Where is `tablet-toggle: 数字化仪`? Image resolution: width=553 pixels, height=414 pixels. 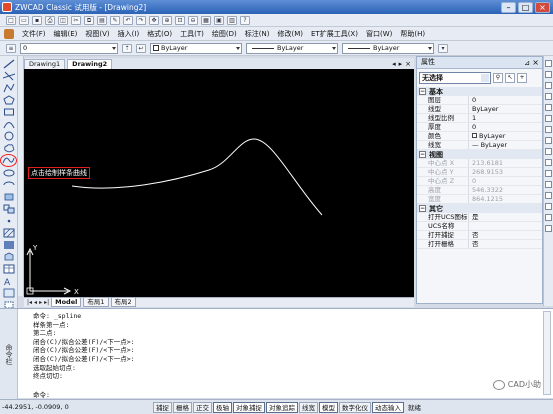 tablet-toggle: 数字化仪 is located at coordinates (355, 407).